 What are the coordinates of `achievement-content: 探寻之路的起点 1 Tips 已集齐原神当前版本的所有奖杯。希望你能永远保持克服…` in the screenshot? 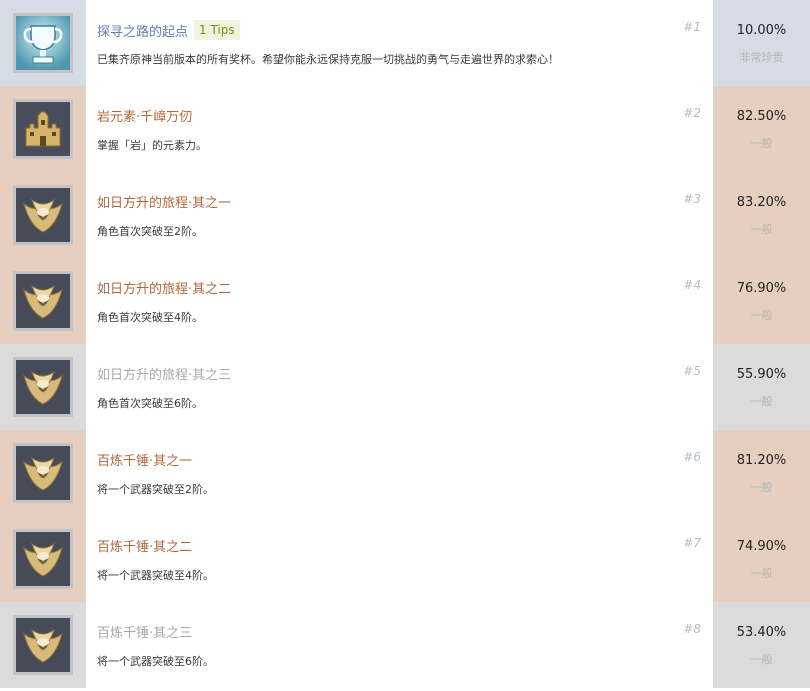 It's located at (399, 43).